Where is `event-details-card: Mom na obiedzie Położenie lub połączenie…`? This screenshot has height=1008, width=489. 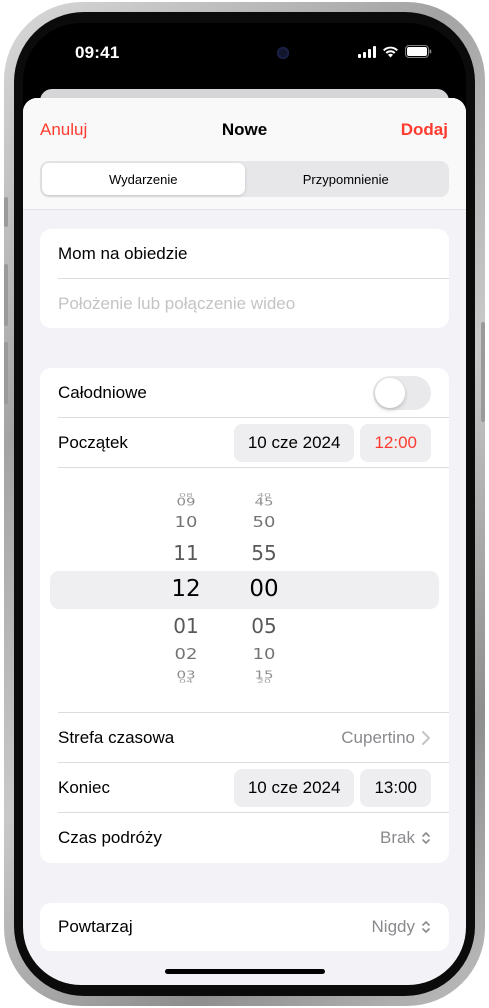
event-details-card: Mom na obiedzie Położenie lub połączenie… is located at coordinates (244, 278).